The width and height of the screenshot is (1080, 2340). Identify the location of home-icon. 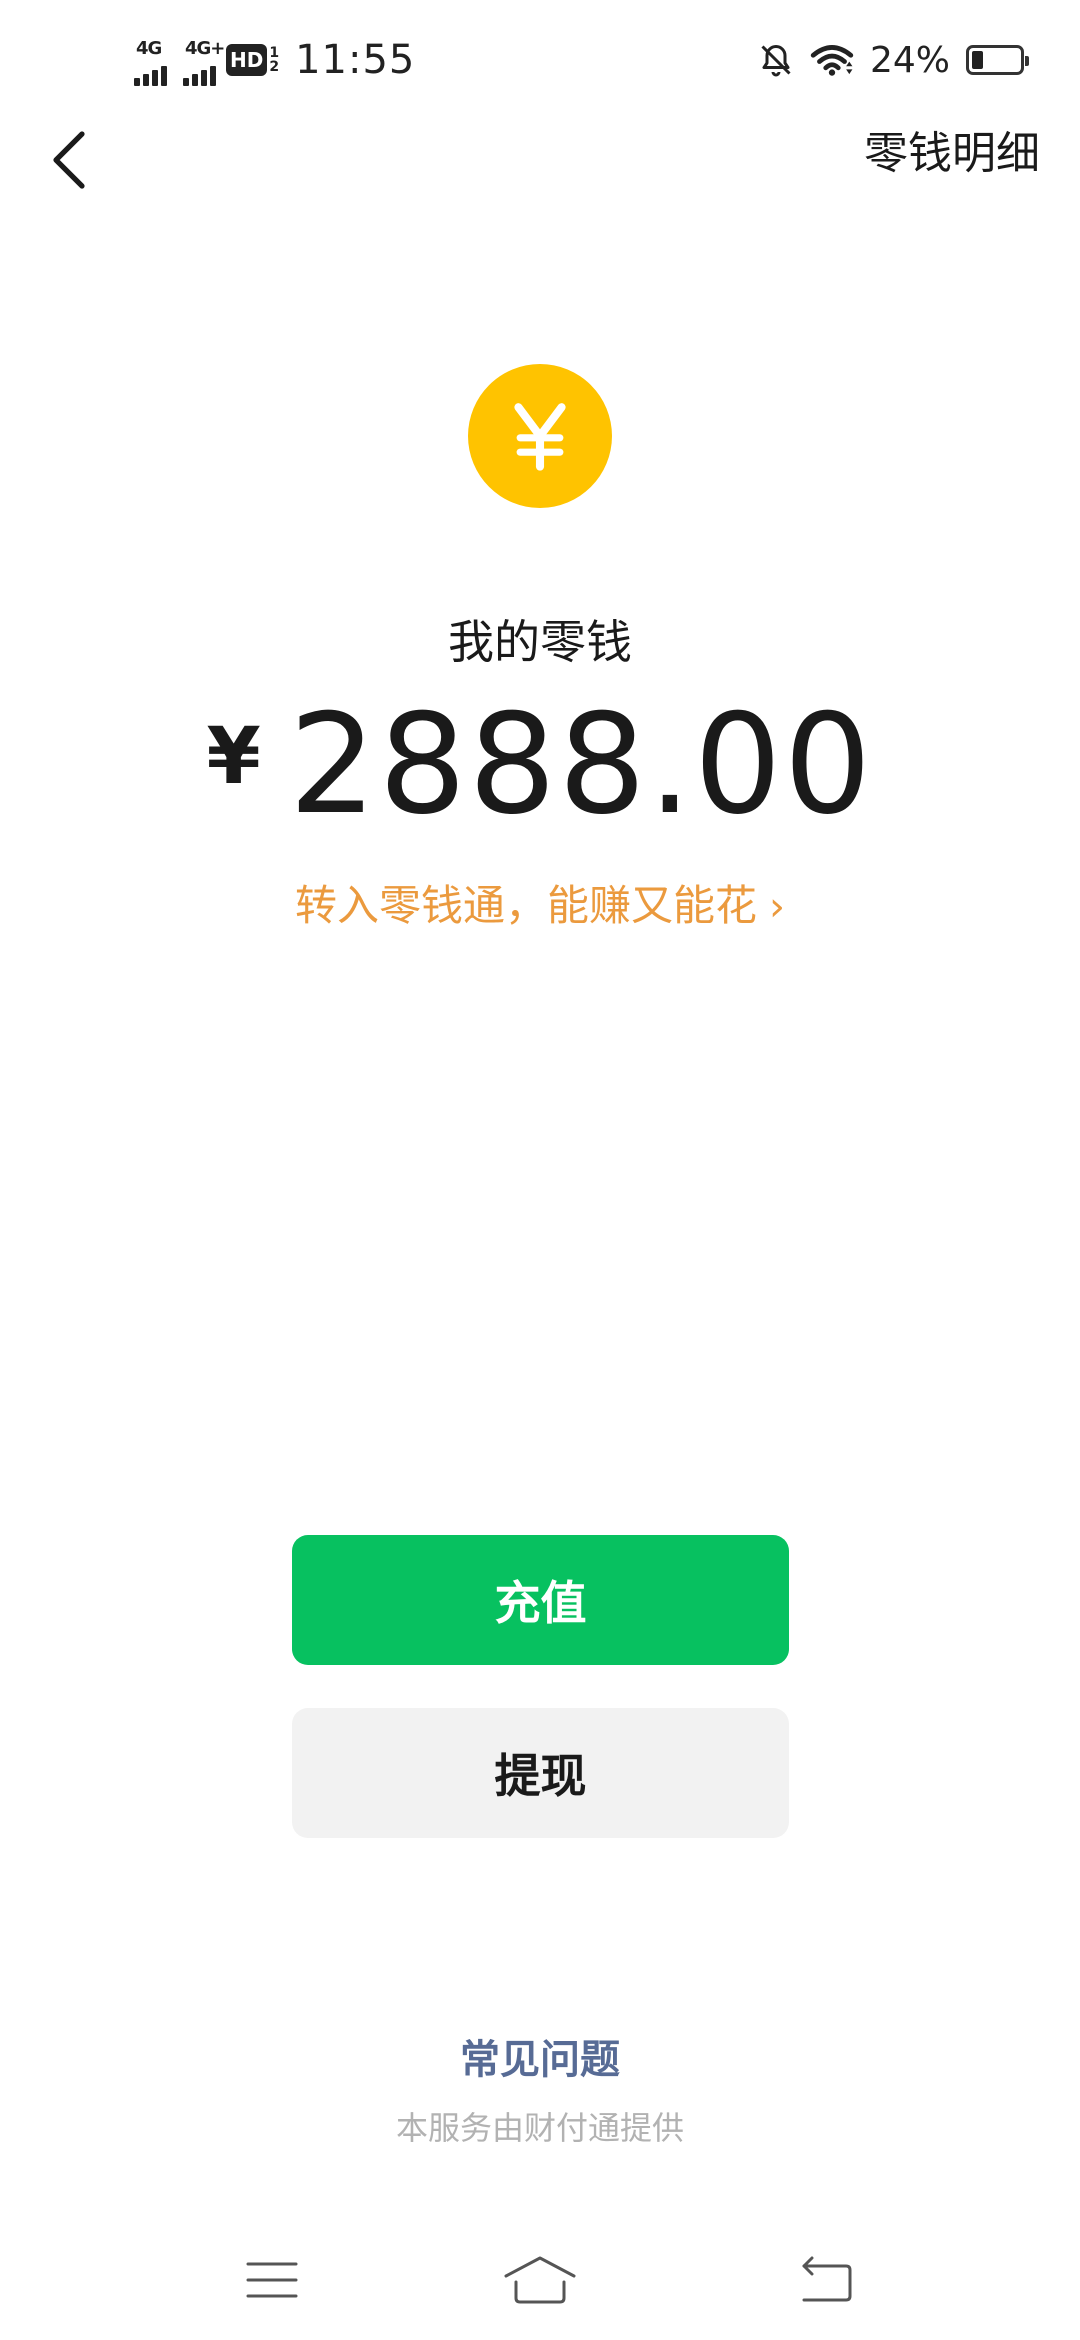
(540, 2280).